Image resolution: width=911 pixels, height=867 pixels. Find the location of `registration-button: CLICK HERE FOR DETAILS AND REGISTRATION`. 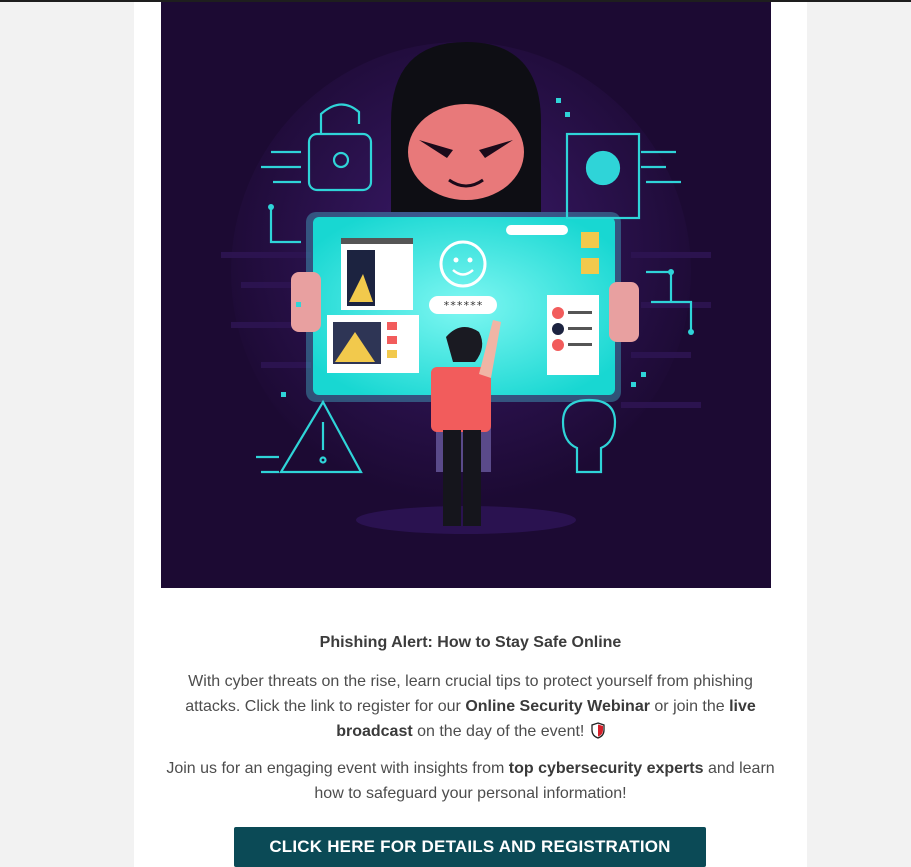

registration-button: CLICK HERE FOR DETAILS AND REGISTRATION is located at coordinates (470, 847).